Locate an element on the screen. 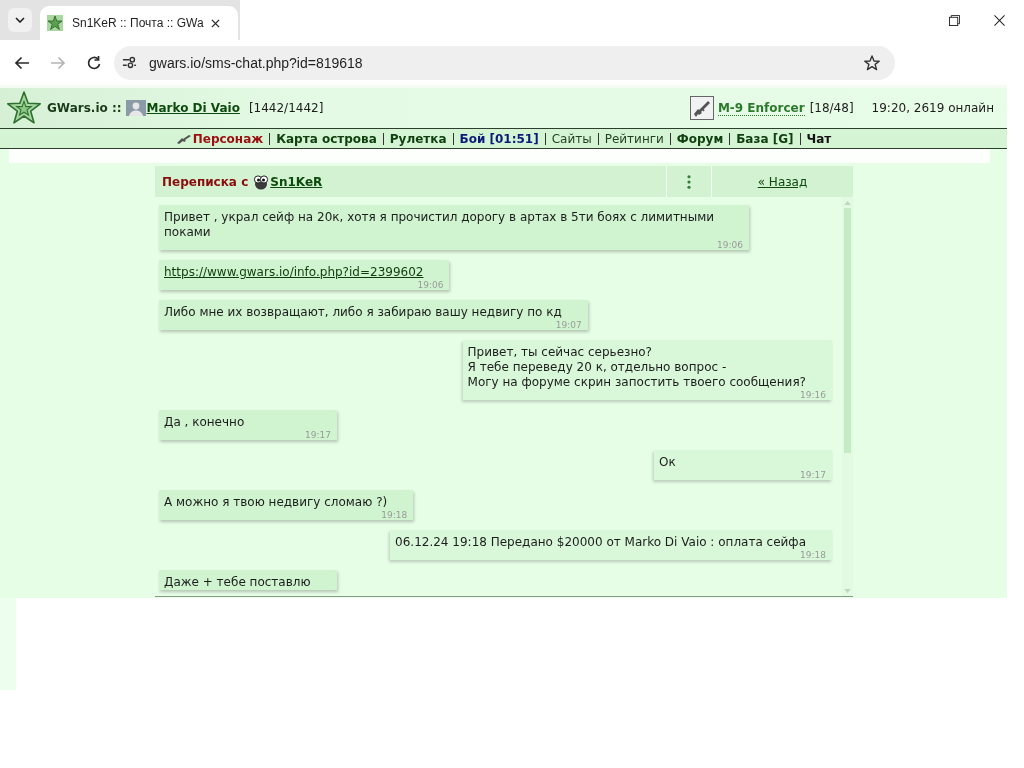 This screenshot has height=768, width=1024. message-time: 19:16 is located at coordinates (813, 395).